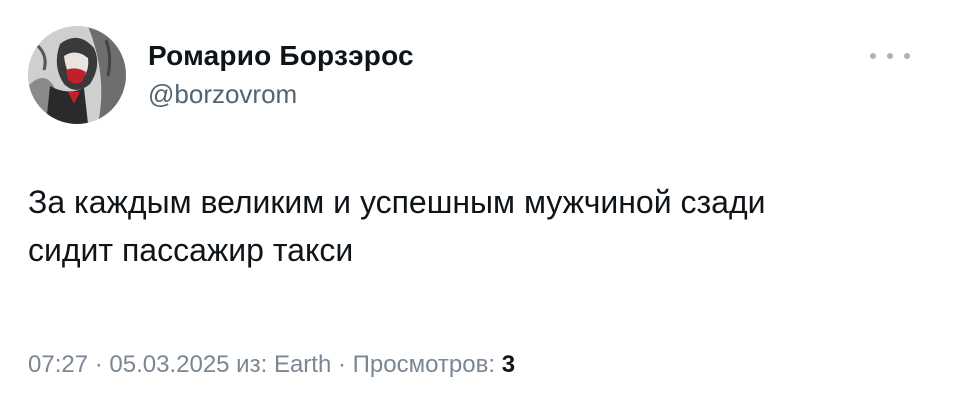 The image size is (960, 400). What do you see at coordinates (169, 364) in the screenshot?
I see `tweet-date: 05.03.2025` at bounding box center [169, 364].